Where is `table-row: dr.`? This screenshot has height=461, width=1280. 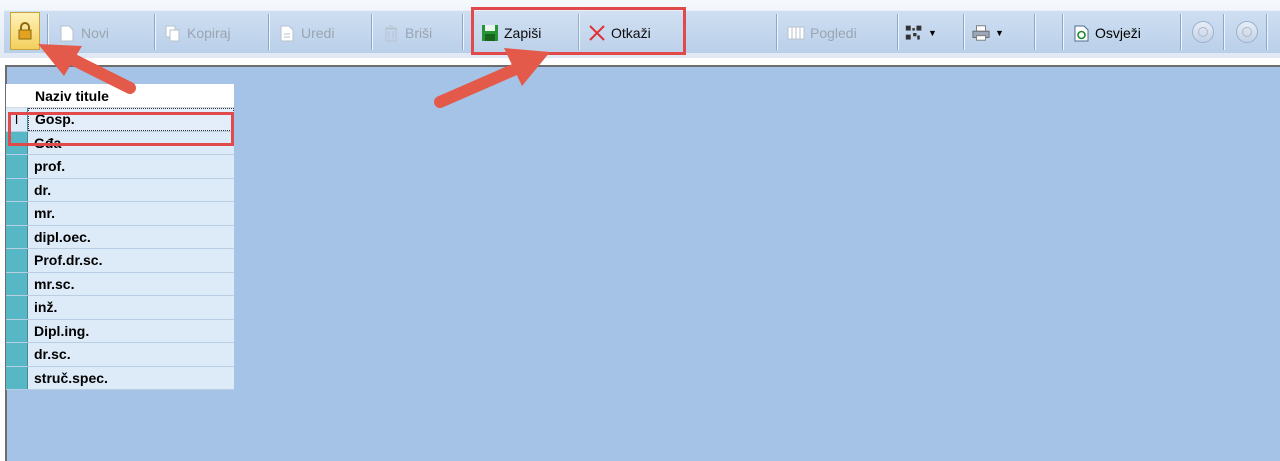 table-row: dr. is located at coordinates (120, 190).